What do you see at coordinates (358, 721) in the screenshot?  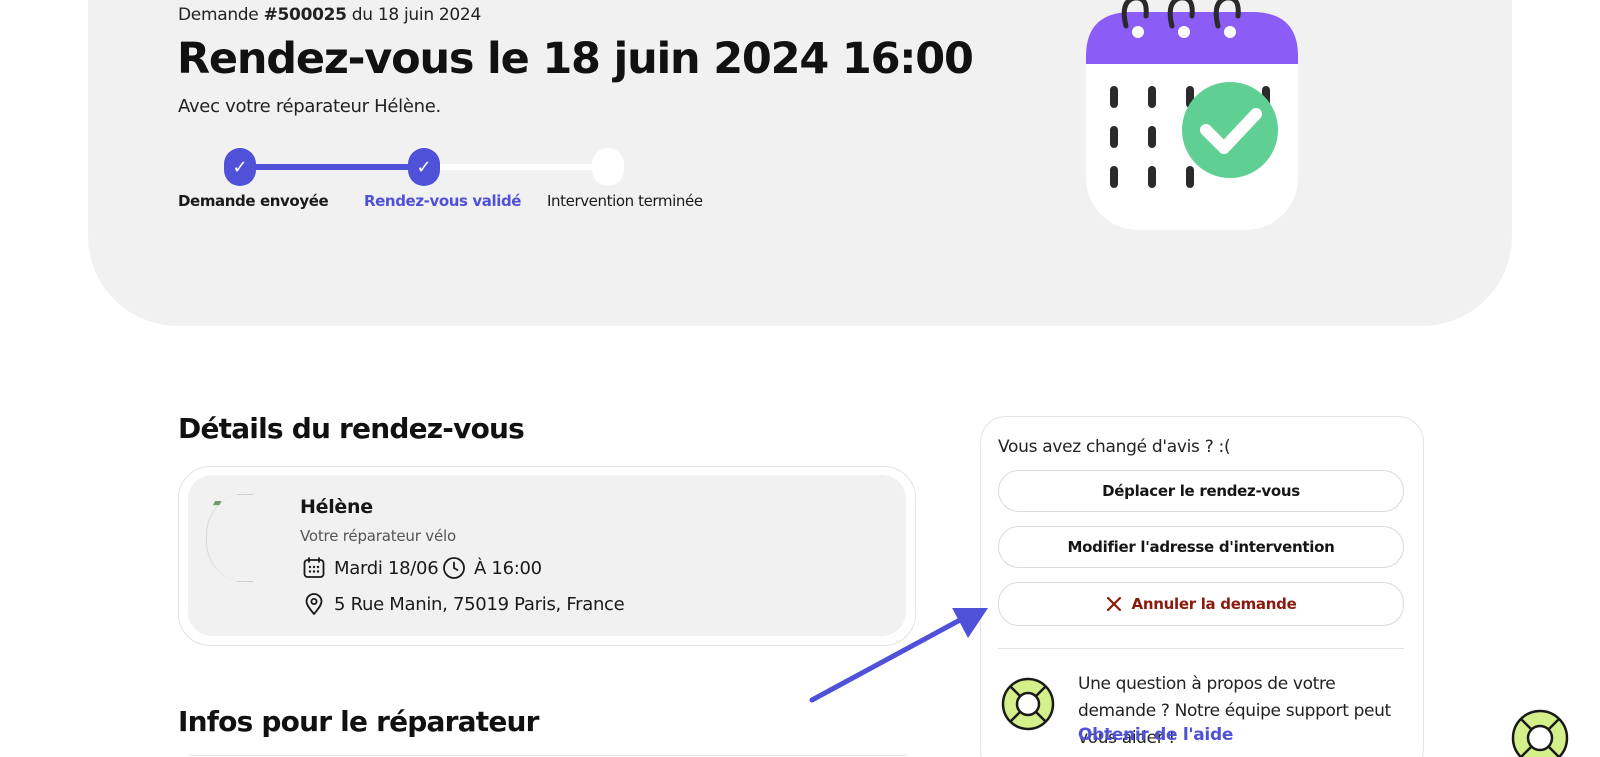 I see `infos-heading: Infos pour le réparateur` at bounding box center [358, 721].